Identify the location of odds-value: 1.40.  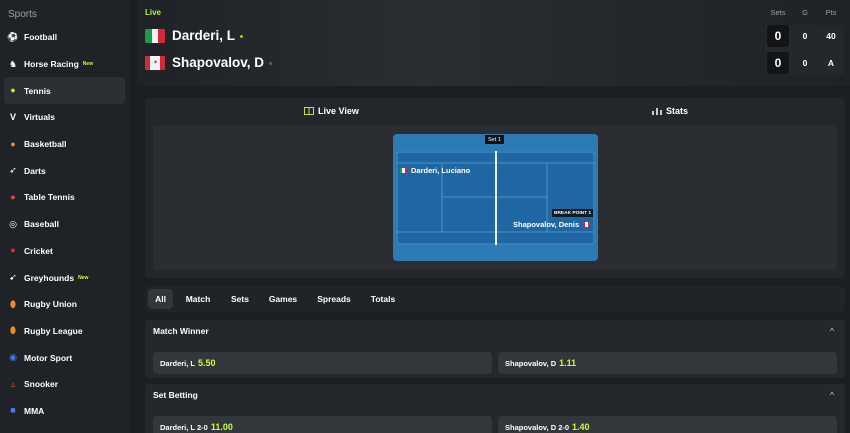
(581, 427).